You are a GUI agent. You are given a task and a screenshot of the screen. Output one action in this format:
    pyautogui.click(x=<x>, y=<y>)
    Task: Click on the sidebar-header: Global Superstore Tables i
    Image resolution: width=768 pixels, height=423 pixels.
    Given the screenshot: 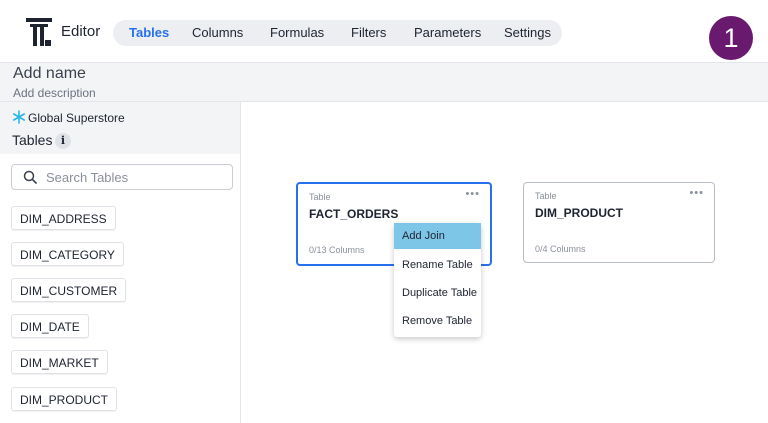 What is the action you would take?
    pyautogui.click(x=120, y=128)
    